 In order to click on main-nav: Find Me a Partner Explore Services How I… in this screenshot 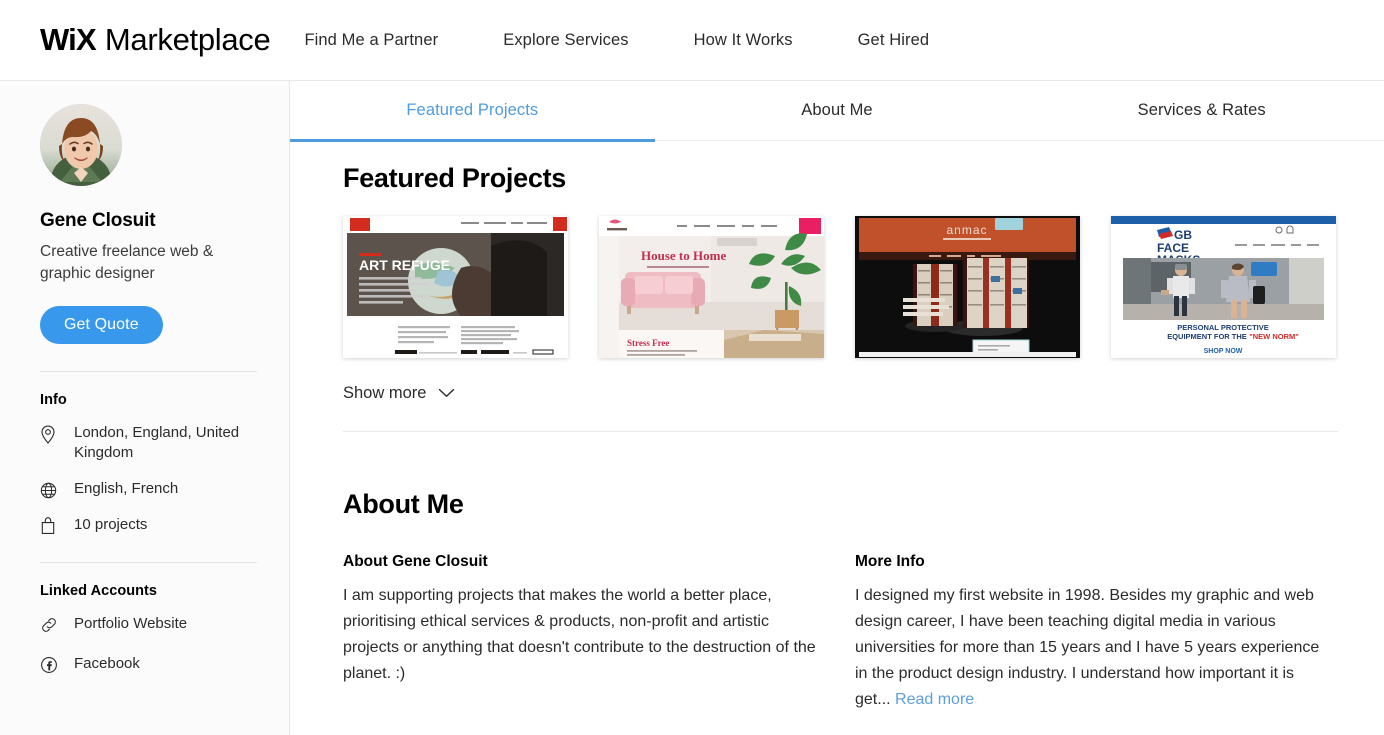, I will do `click(616, 40)`.